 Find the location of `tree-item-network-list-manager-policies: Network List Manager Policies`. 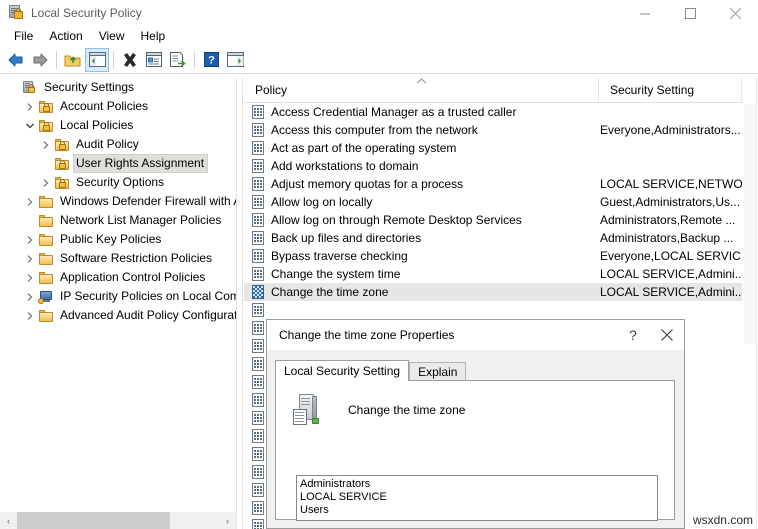

tree-item-network-list-manager-policies: Network List Manager Policies is located at coordinates (118, 220).